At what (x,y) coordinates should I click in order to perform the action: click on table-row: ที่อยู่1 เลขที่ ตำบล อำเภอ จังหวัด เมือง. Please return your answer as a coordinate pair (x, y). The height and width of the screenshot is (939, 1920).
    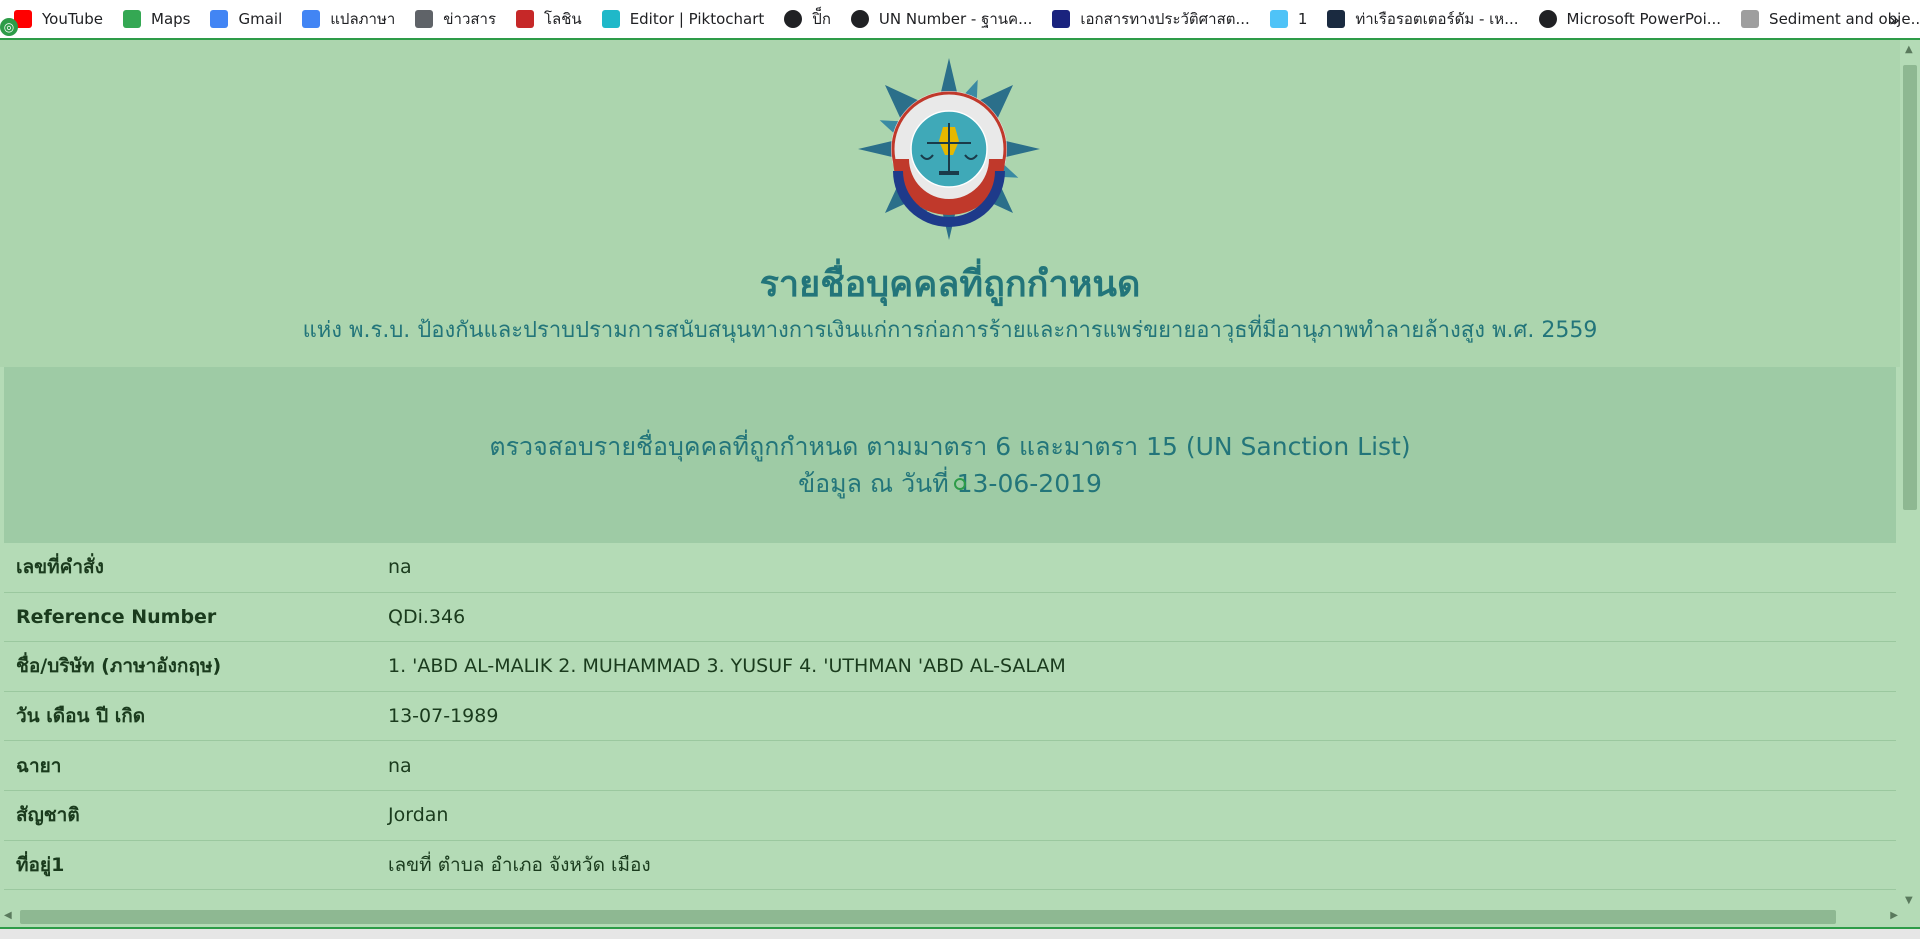
    Looking at the image, I should click on (950, 865).